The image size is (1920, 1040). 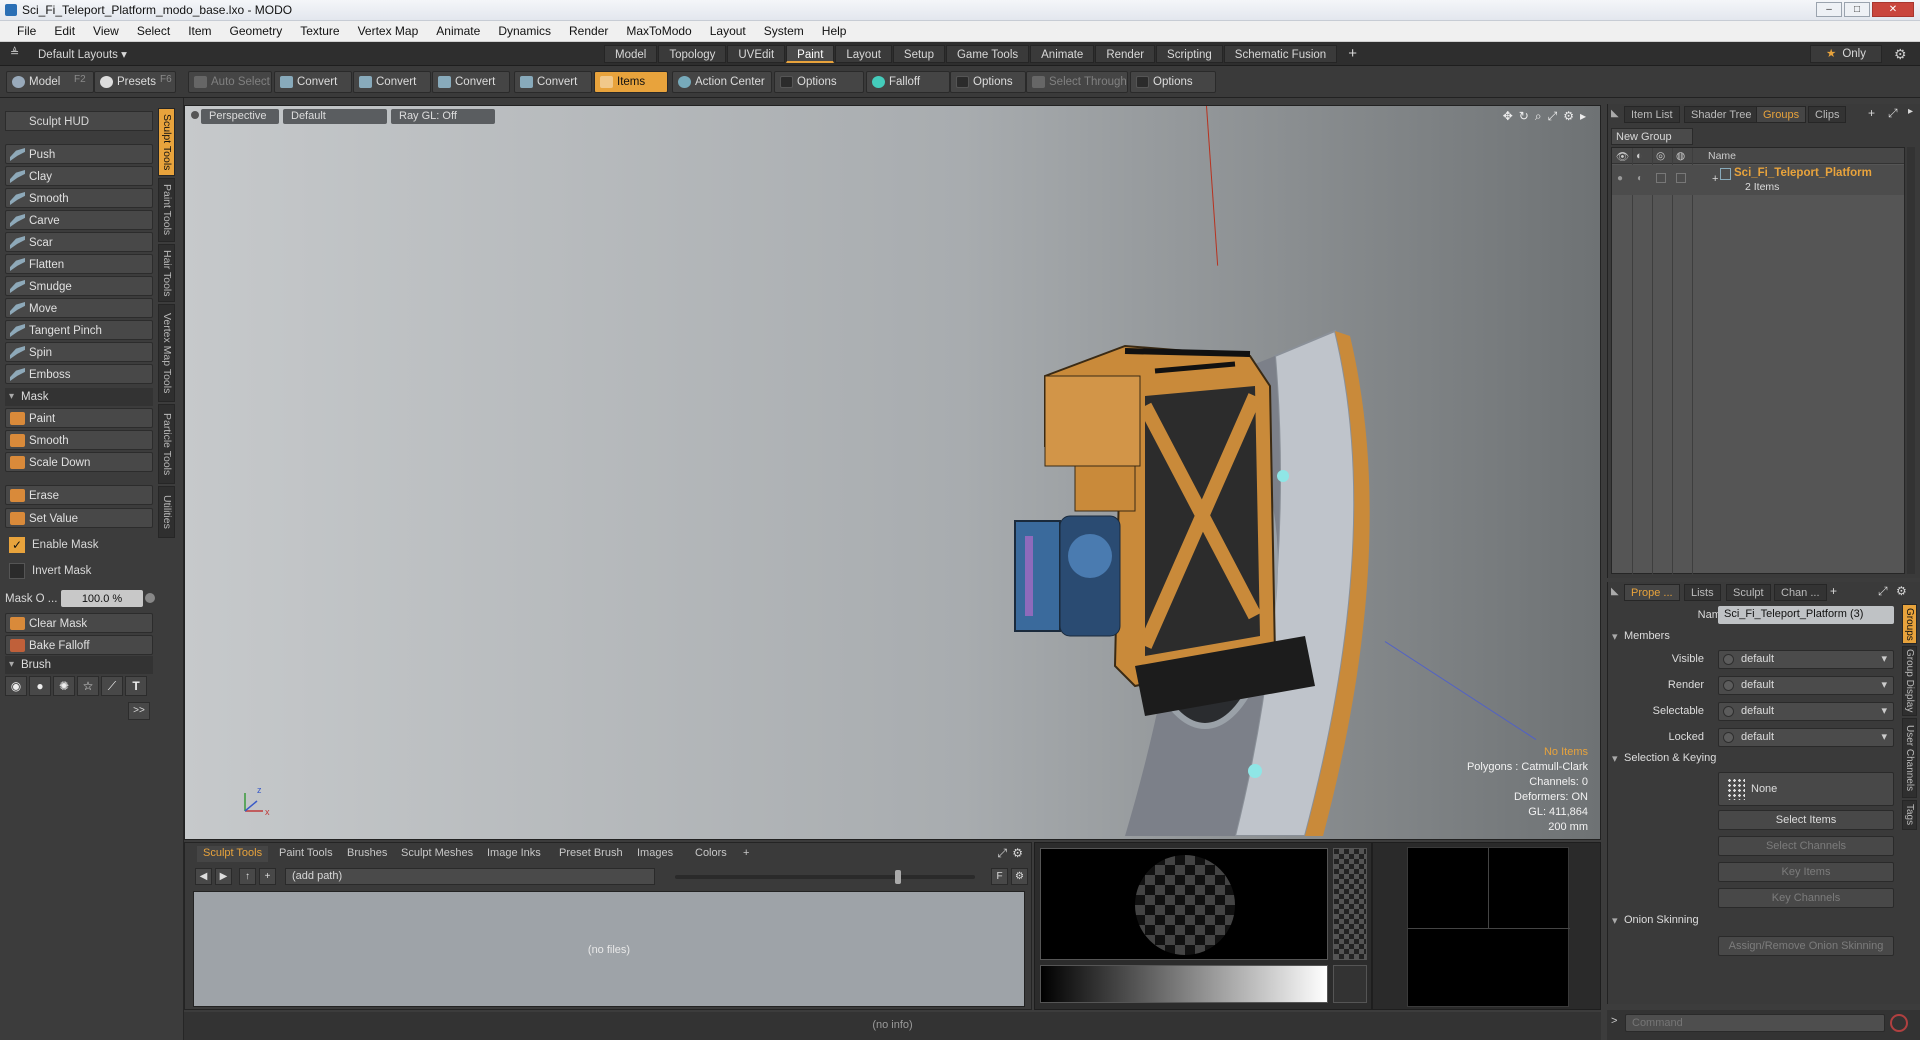 What do you see at coordinates (1652, 136) in the screenshot?
I see `new-group-button: New Group` at bounding box center [1652, 136].